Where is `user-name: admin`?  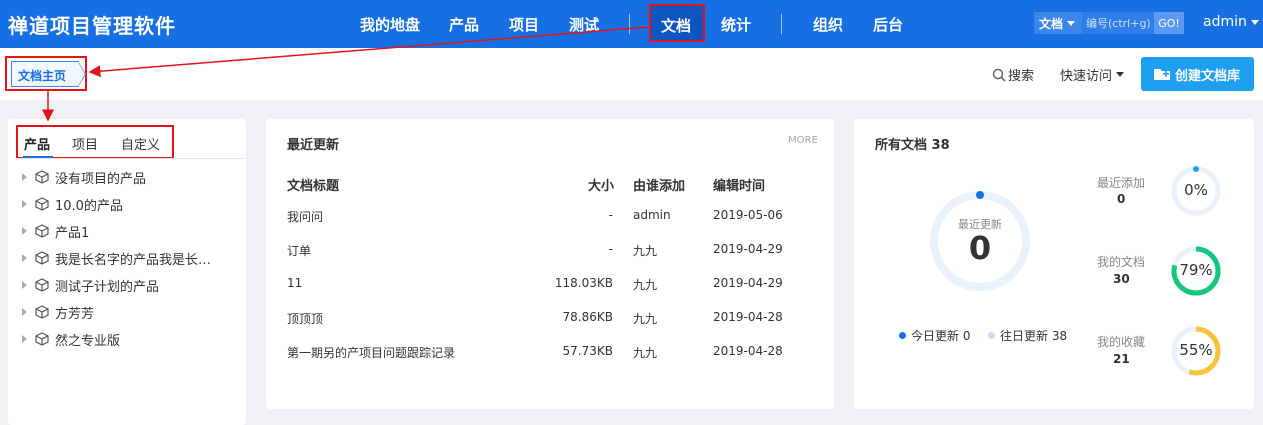
user-name: admin is located at coordinates (1225, 22).